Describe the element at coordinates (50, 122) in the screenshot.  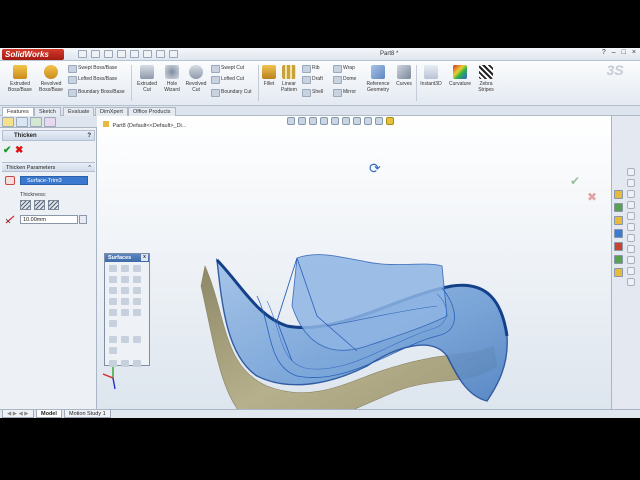
I see `dimxpert-manager-tab-icon` at that location.